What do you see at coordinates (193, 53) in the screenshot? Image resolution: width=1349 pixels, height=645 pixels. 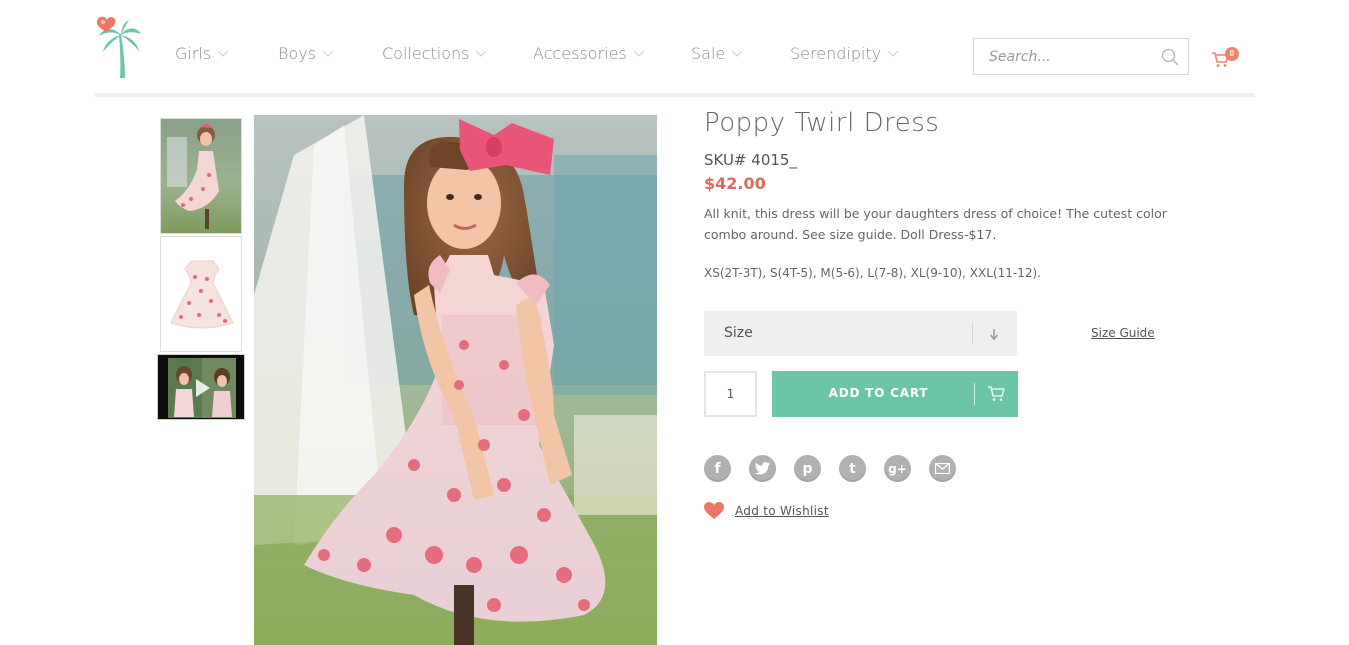 I see `nav-item-label: Girls` at bounding box center [193, 53].